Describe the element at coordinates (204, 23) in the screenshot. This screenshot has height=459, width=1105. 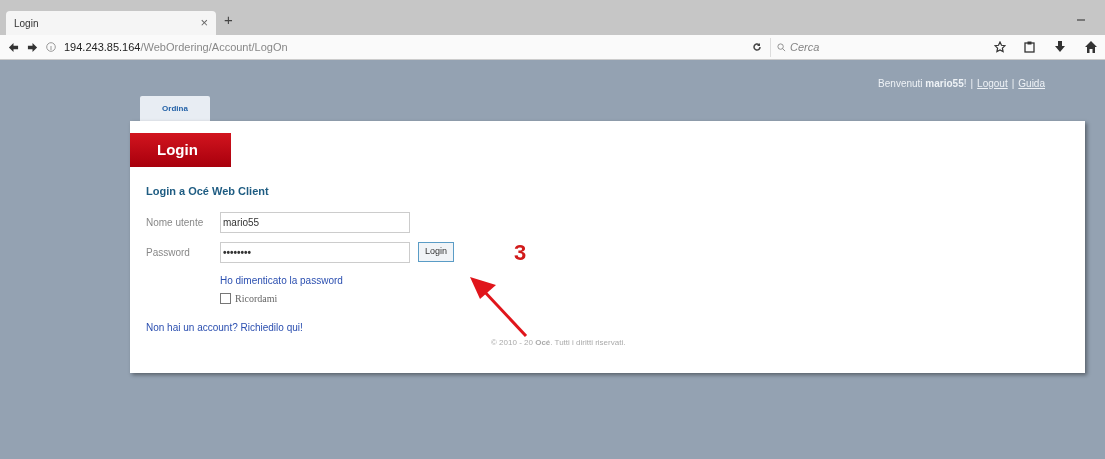
I see `close-tab-button: ×` at that location.